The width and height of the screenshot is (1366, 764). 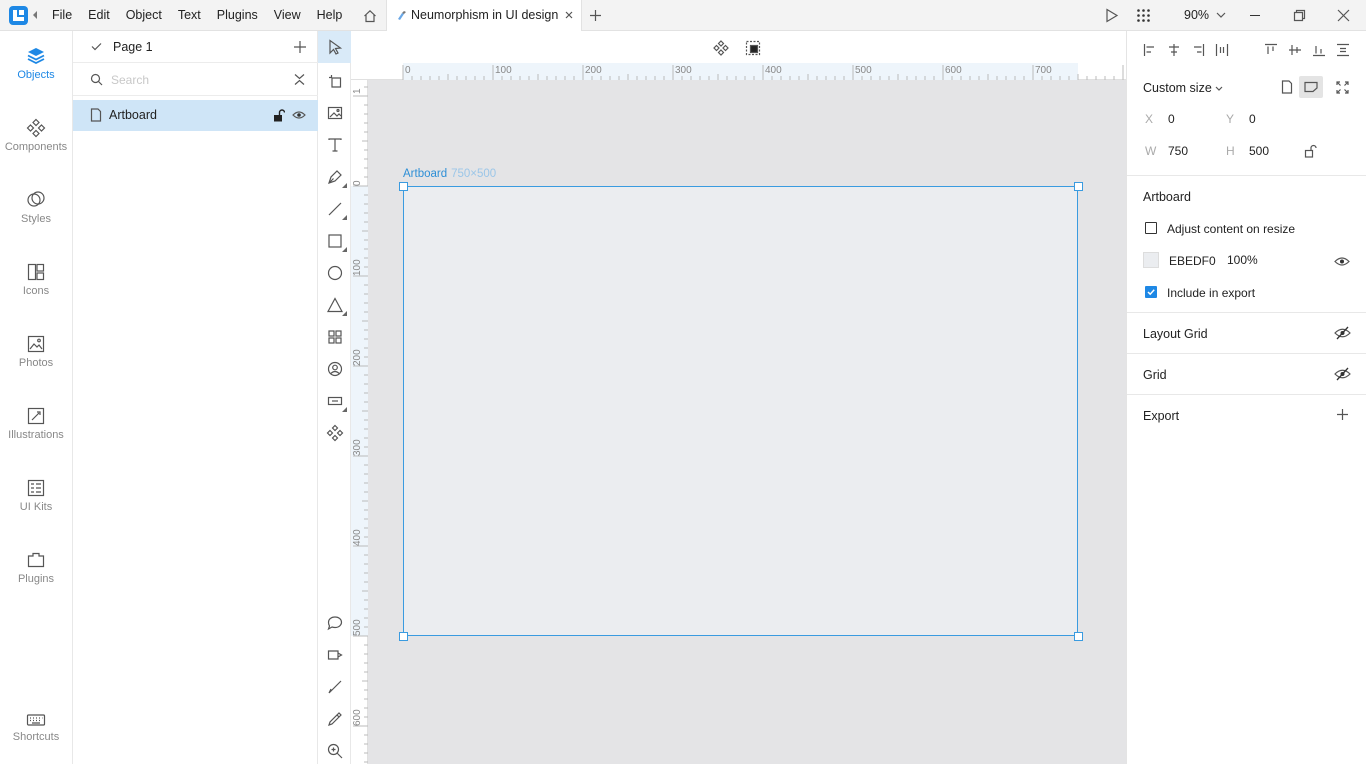 What do you see at coordinates (299, 79) in the screenshot?
I see `collapse-all-icon` at bounding box center [299, 79].